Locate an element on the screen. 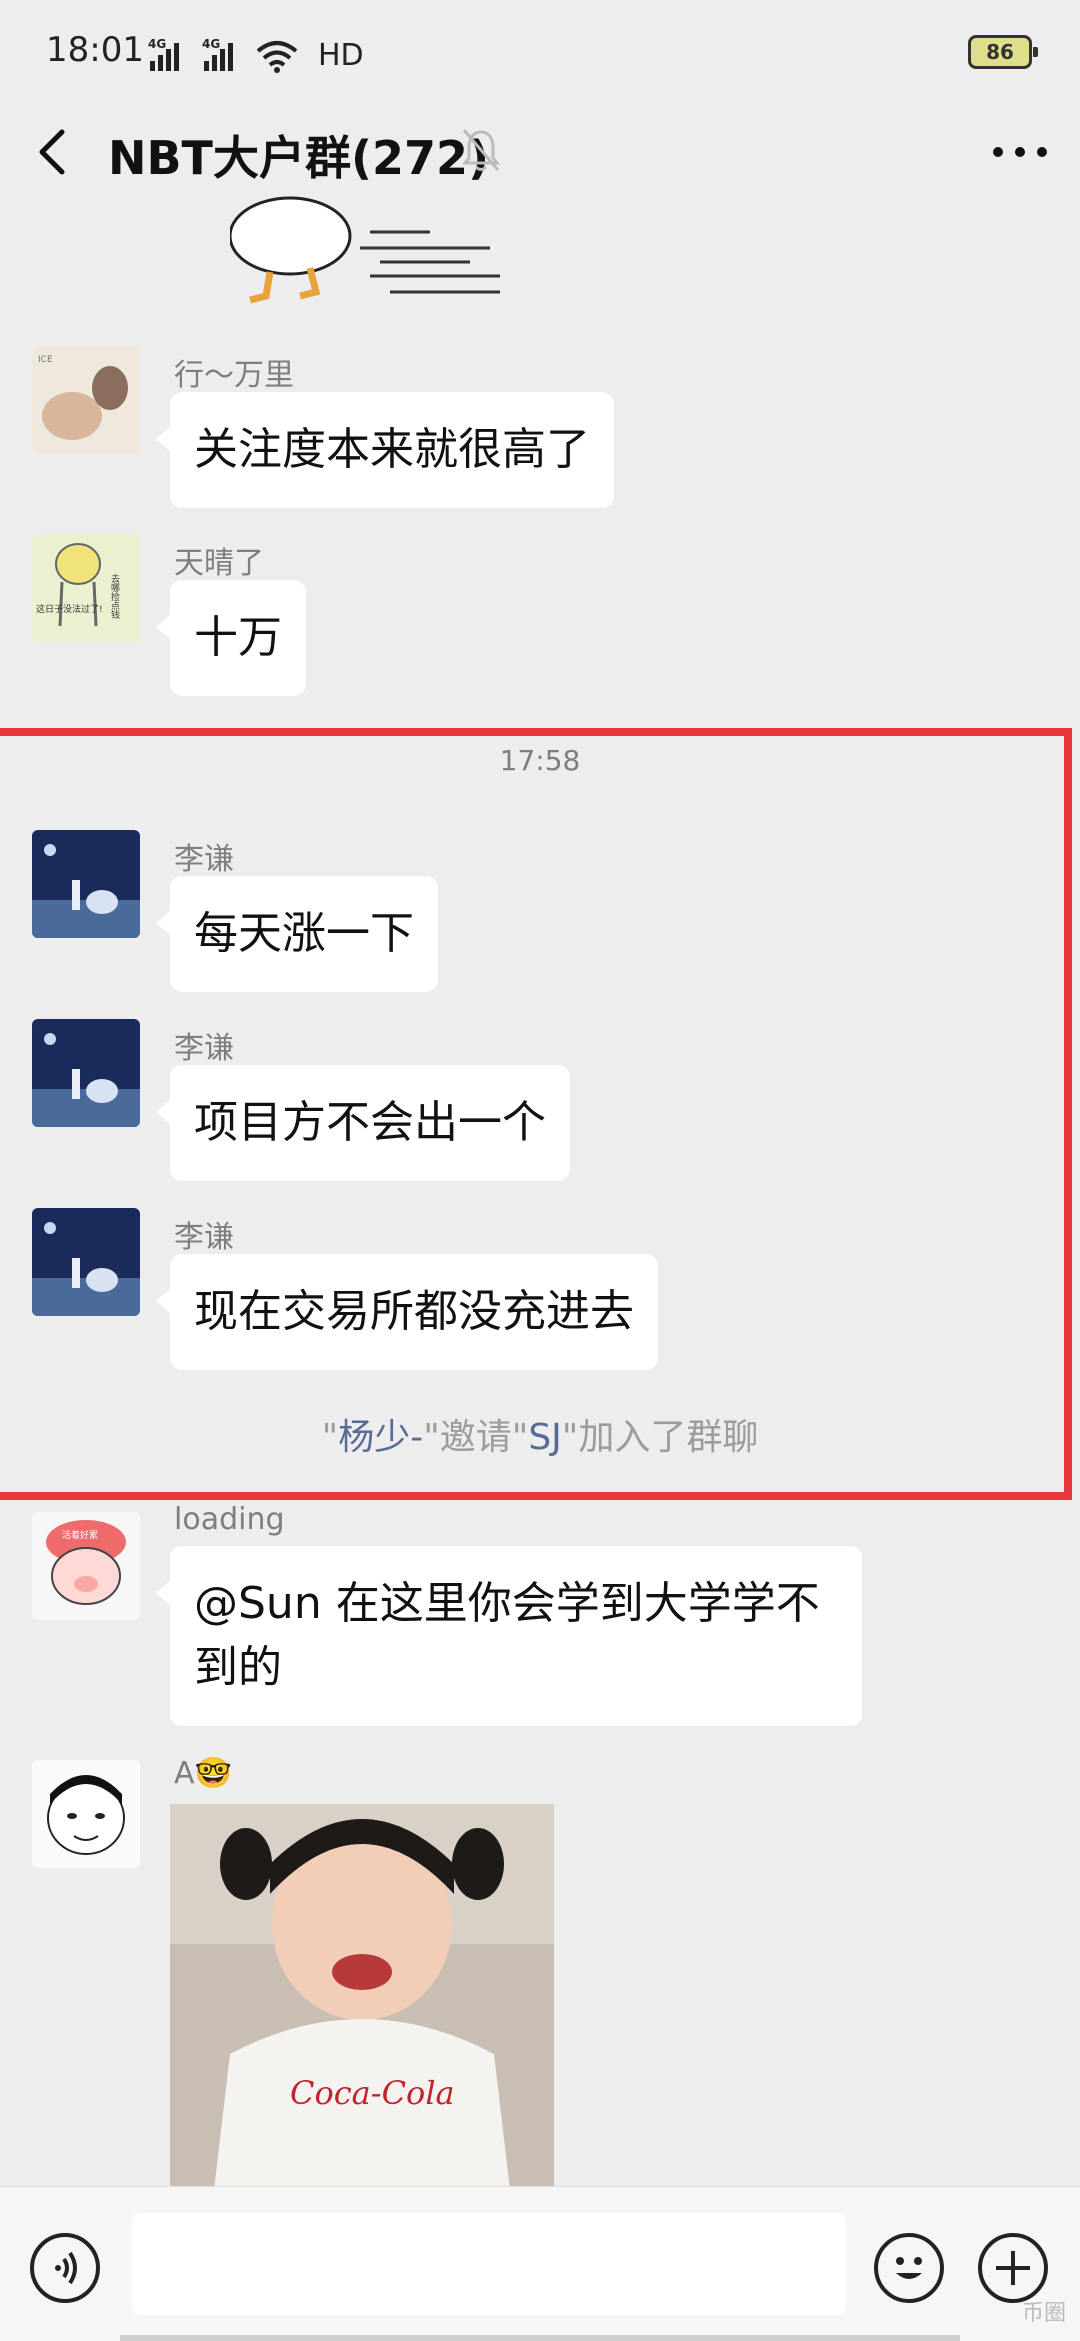 Image resolution: width=1080 pixels, height=2341 pixels. voice-icon is located at coordinates (66, 2268).